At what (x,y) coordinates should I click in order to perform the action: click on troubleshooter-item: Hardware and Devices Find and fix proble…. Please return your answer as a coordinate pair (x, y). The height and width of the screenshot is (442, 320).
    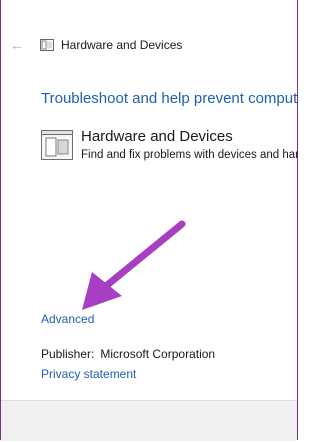
    Looking at the image, I should click on (169, 148).